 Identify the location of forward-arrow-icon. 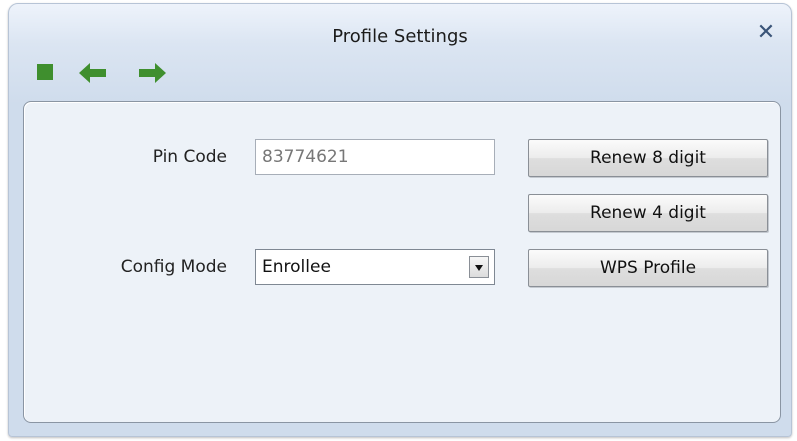
(152, 75).